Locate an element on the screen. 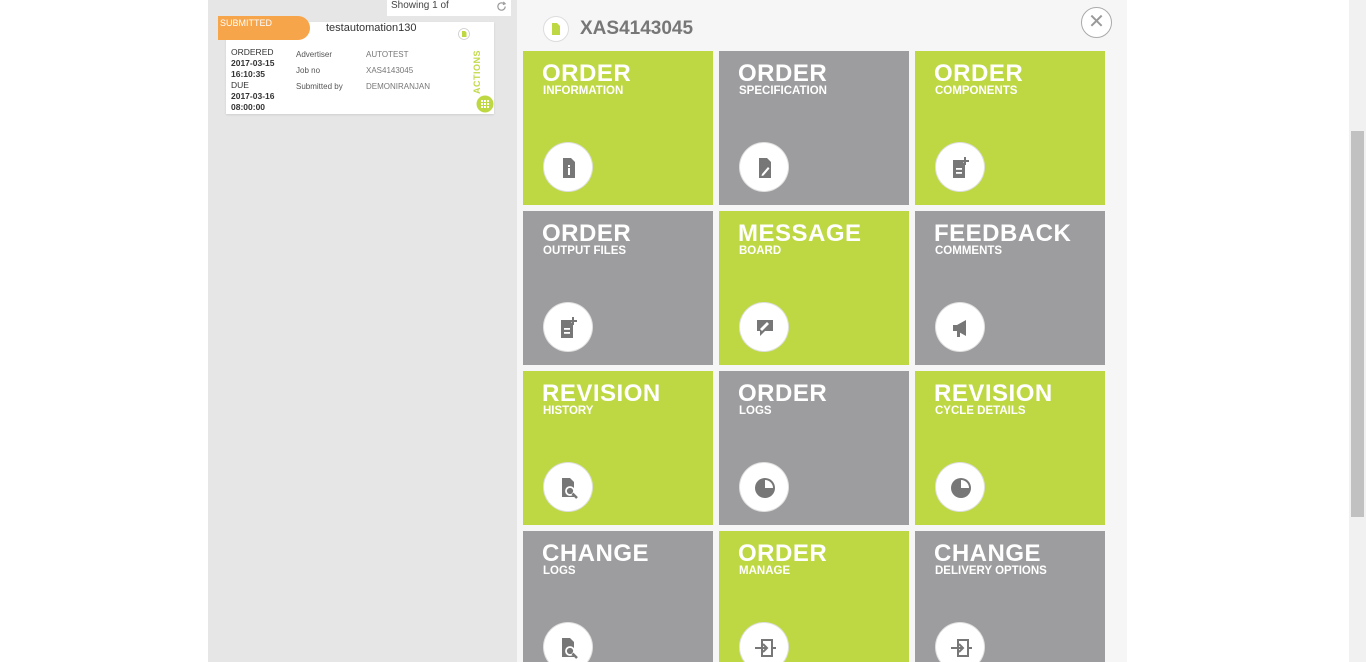 The height and width of the screenshot is (662, 1366). tile-order-specification: ORDER SPECIFICATION is located at coordinates (814, 128).